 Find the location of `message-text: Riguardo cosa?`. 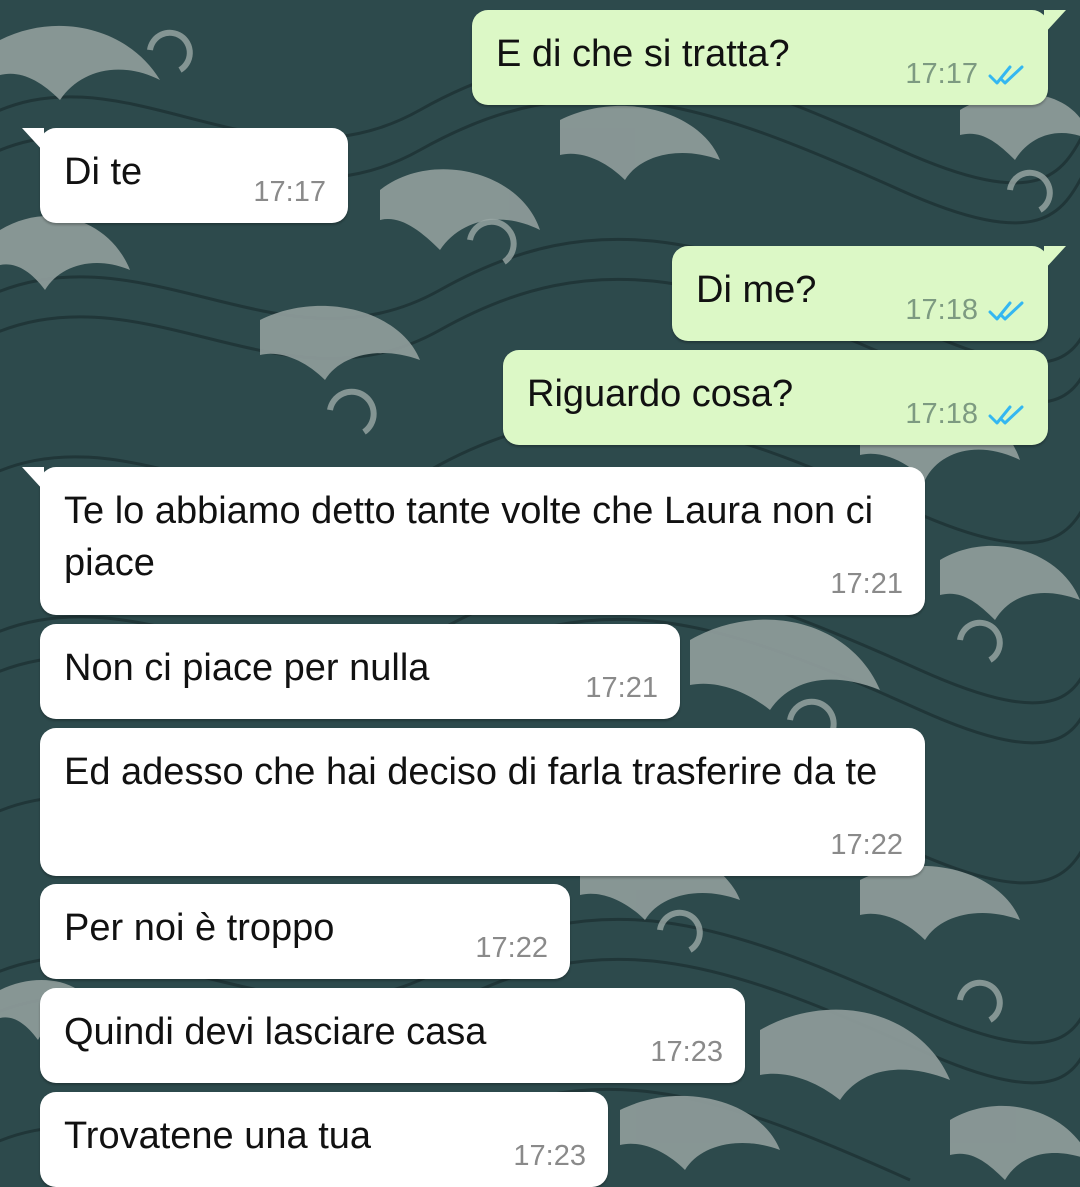

message-text: Riguardo cosa? is located at coordinates (660, 394).